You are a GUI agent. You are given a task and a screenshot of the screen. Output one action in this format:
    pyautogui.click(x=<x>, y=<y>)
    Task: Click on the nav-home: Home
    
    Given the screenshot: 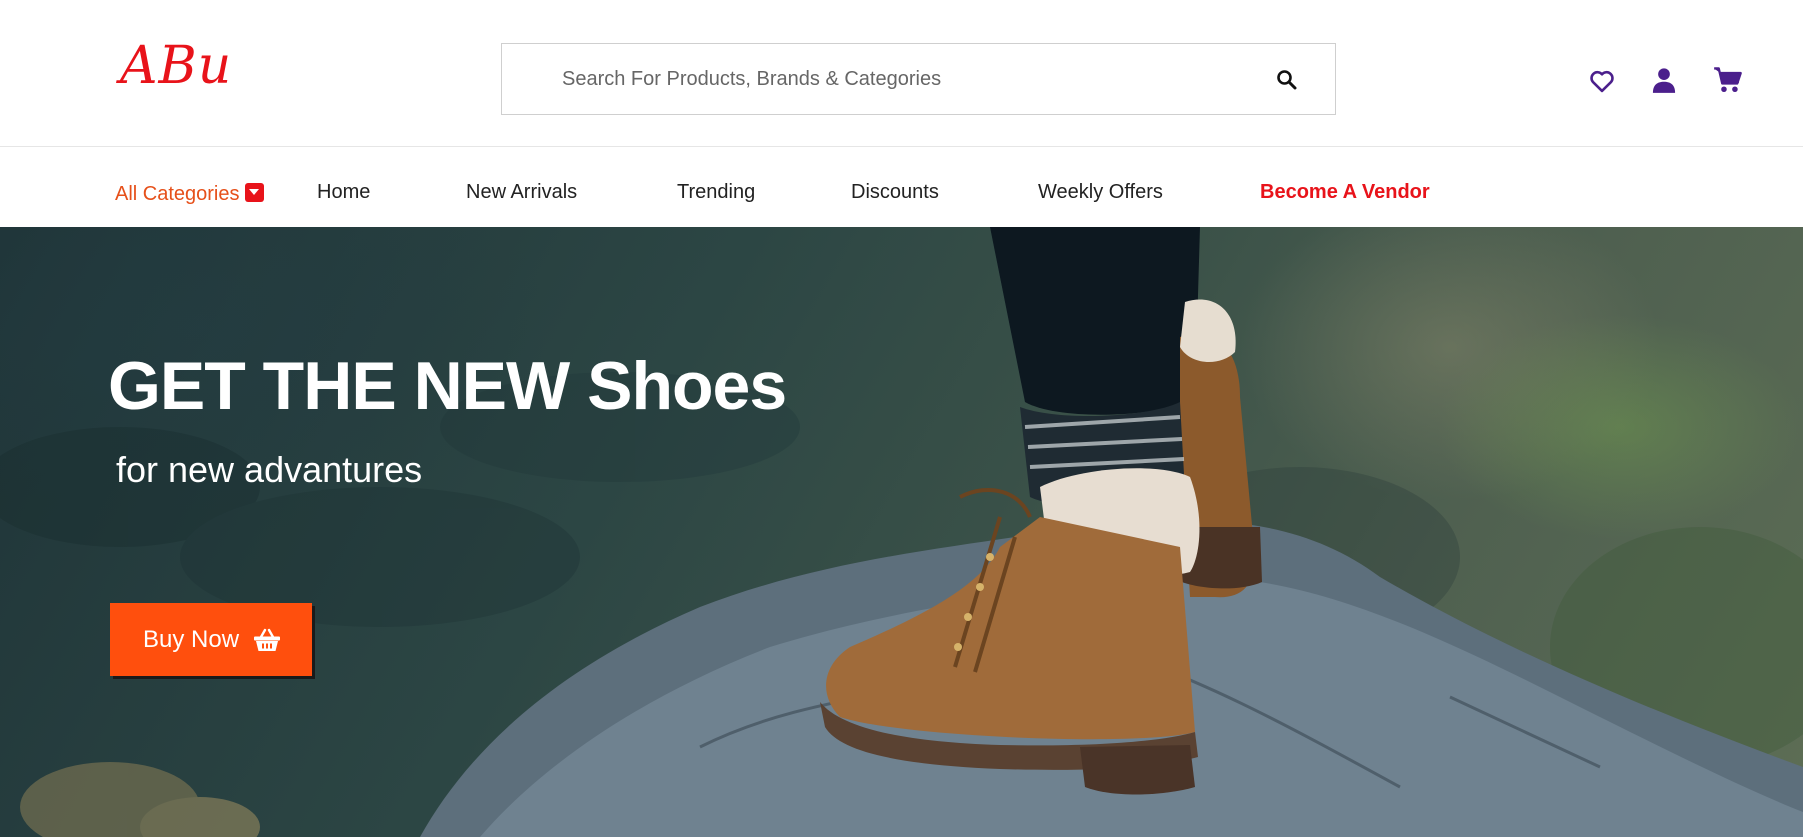 What is the action you would take?
    pyautogui.click(x=343, y=192)
    